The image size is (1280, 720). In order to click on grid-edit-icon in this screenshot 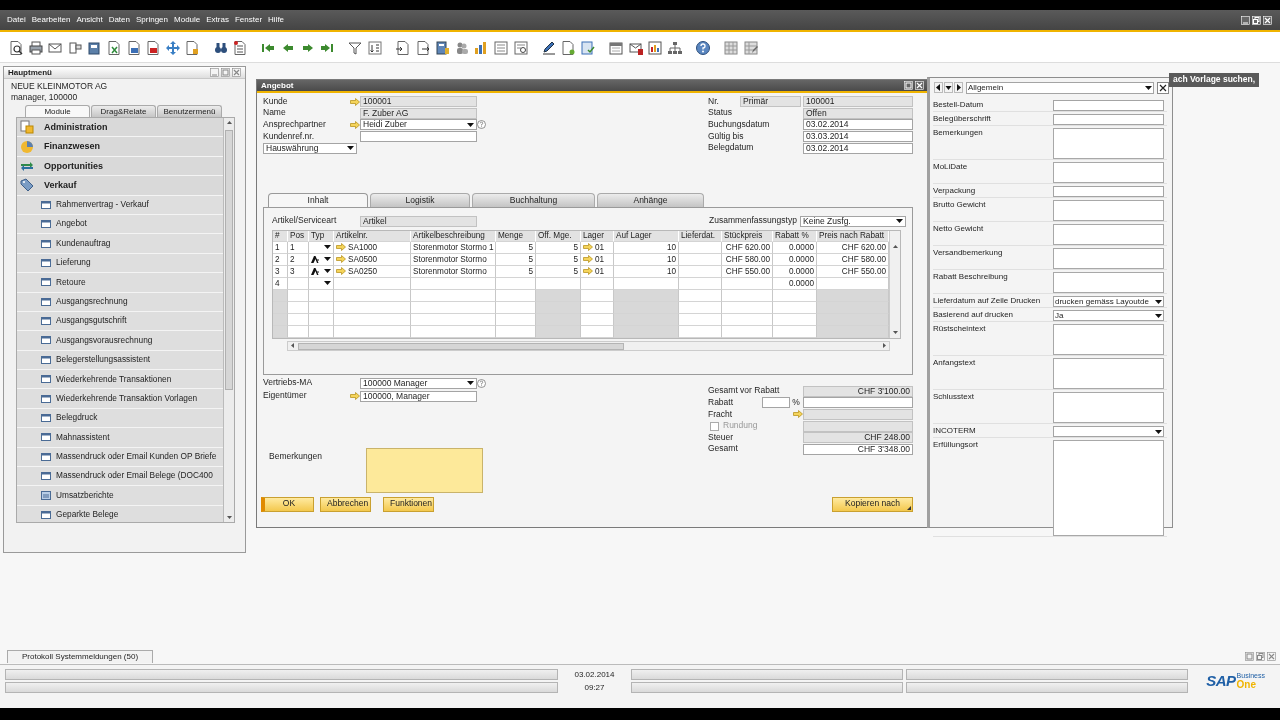, I will do `click(750, 48)`.